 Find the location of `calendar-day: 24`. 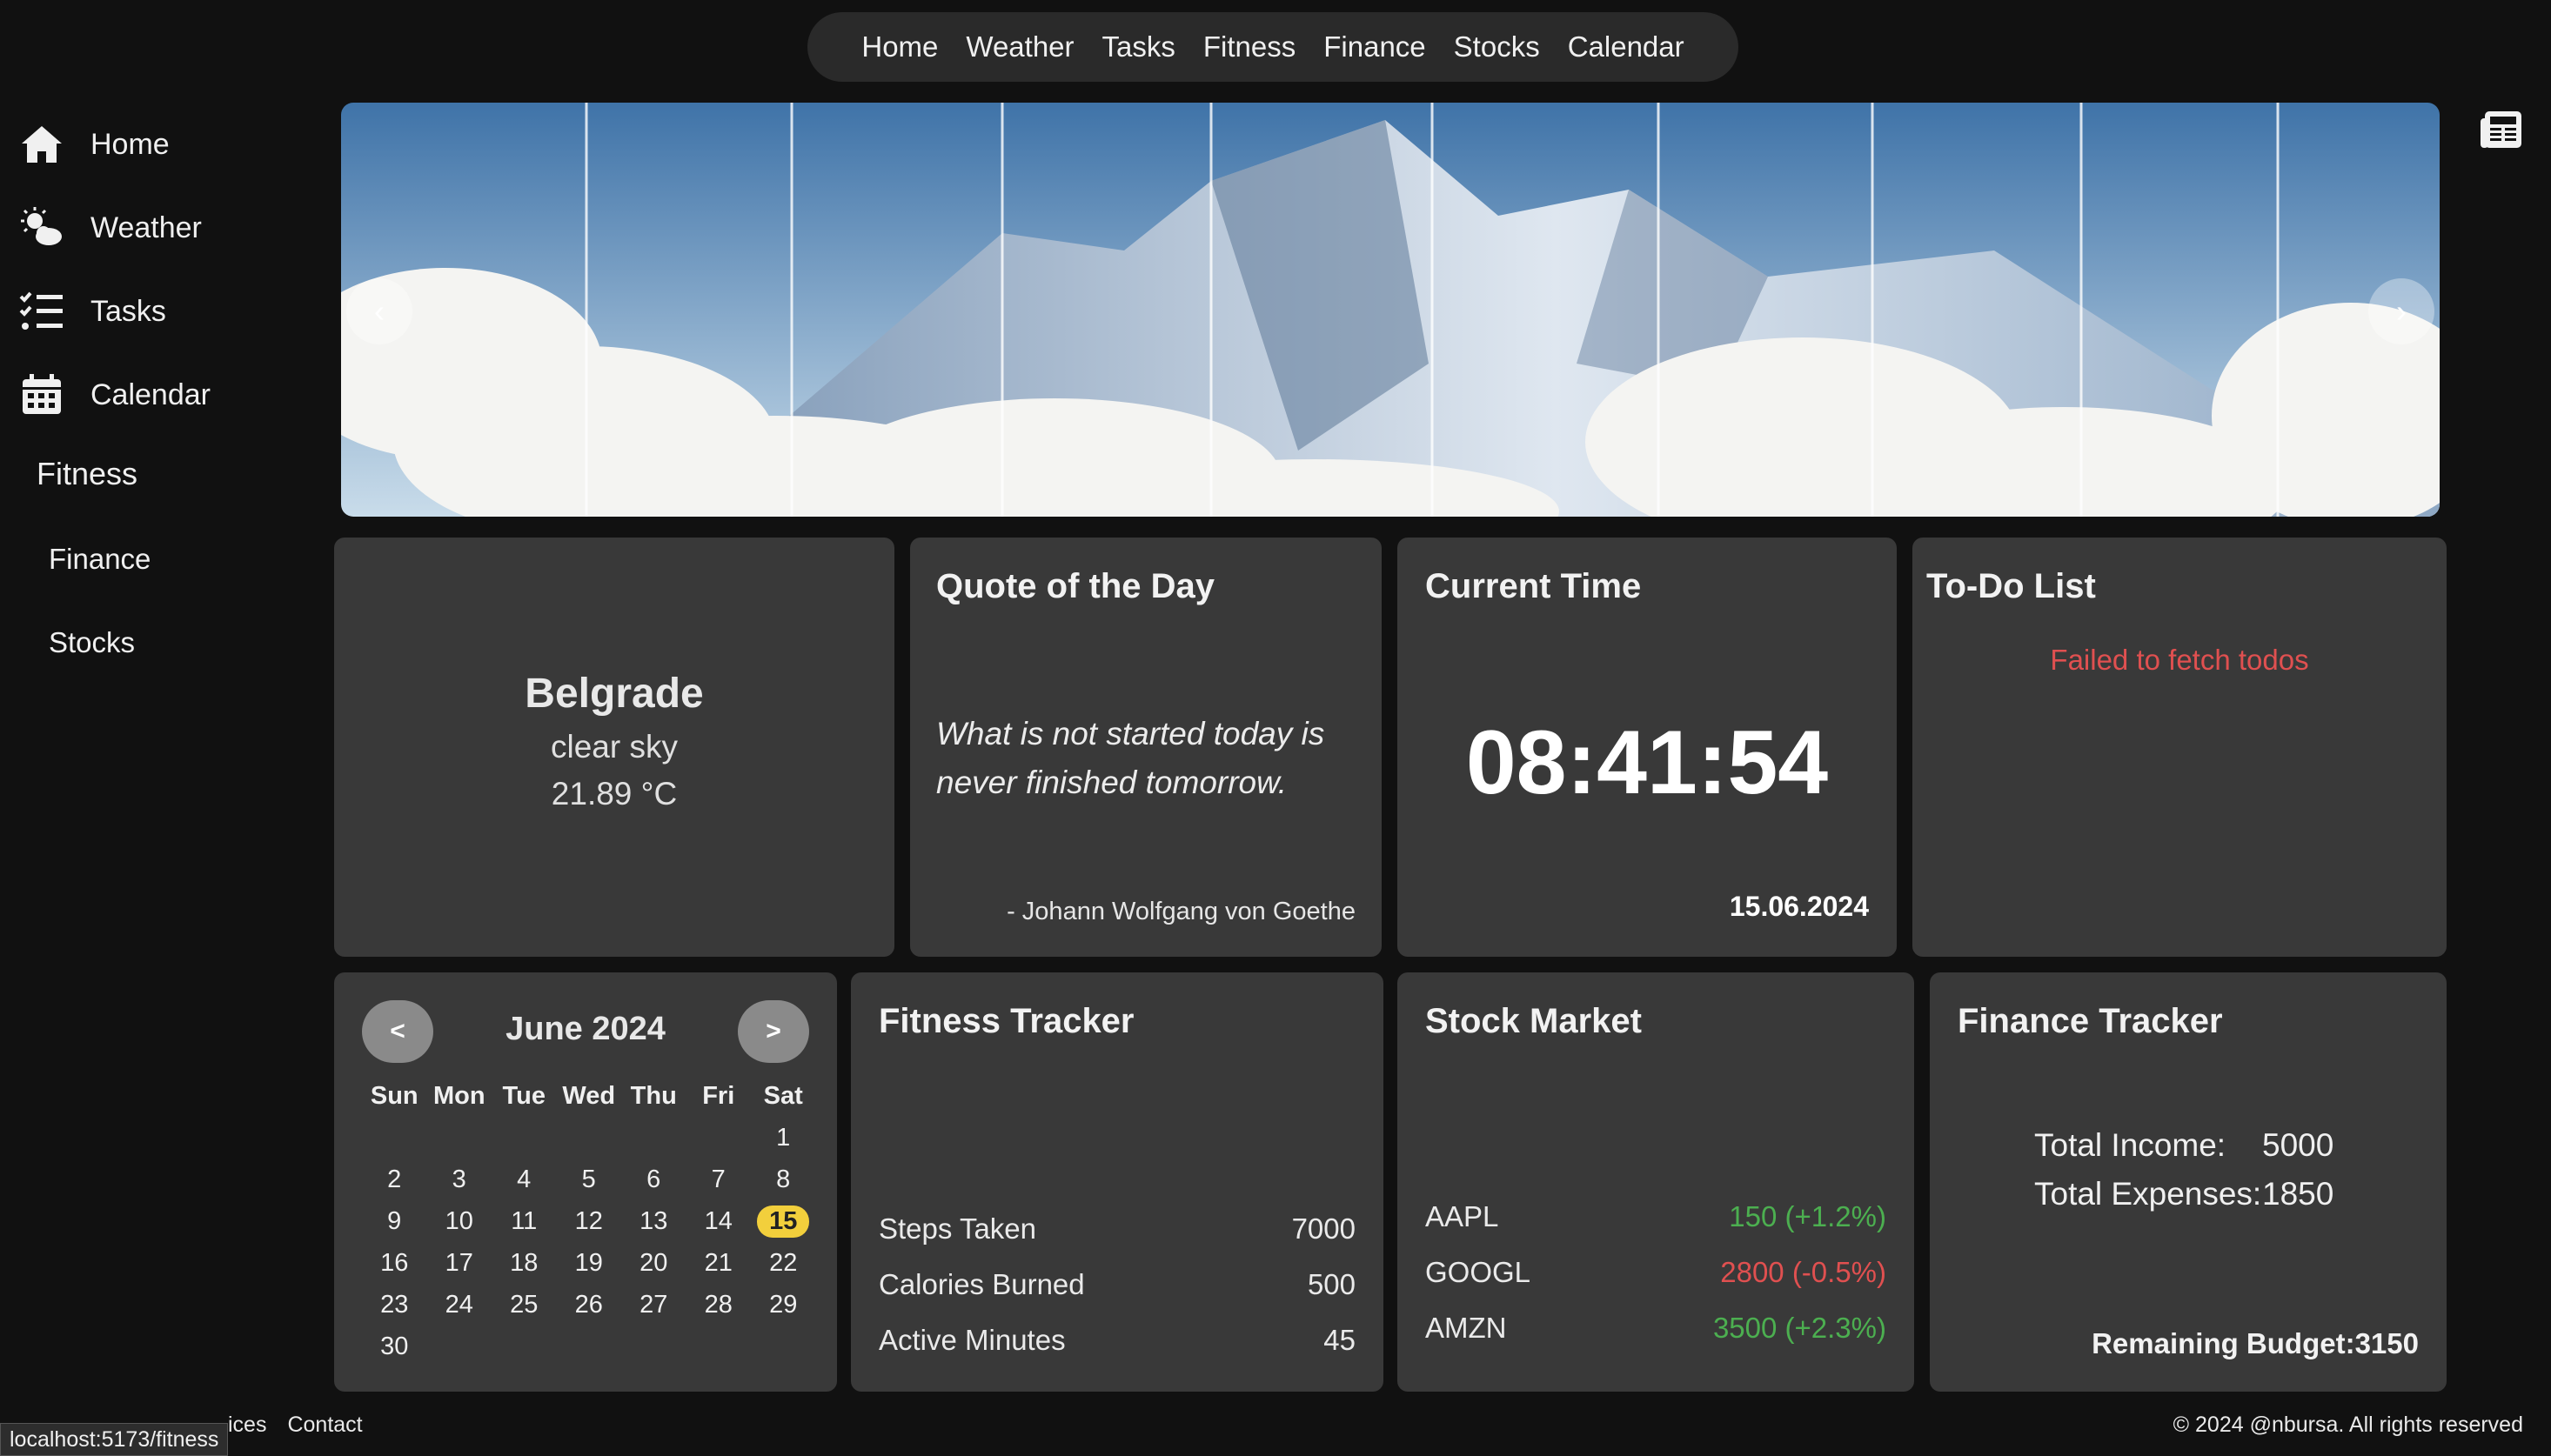

calendar-day: 24 is located at coordinates (460, 1305).